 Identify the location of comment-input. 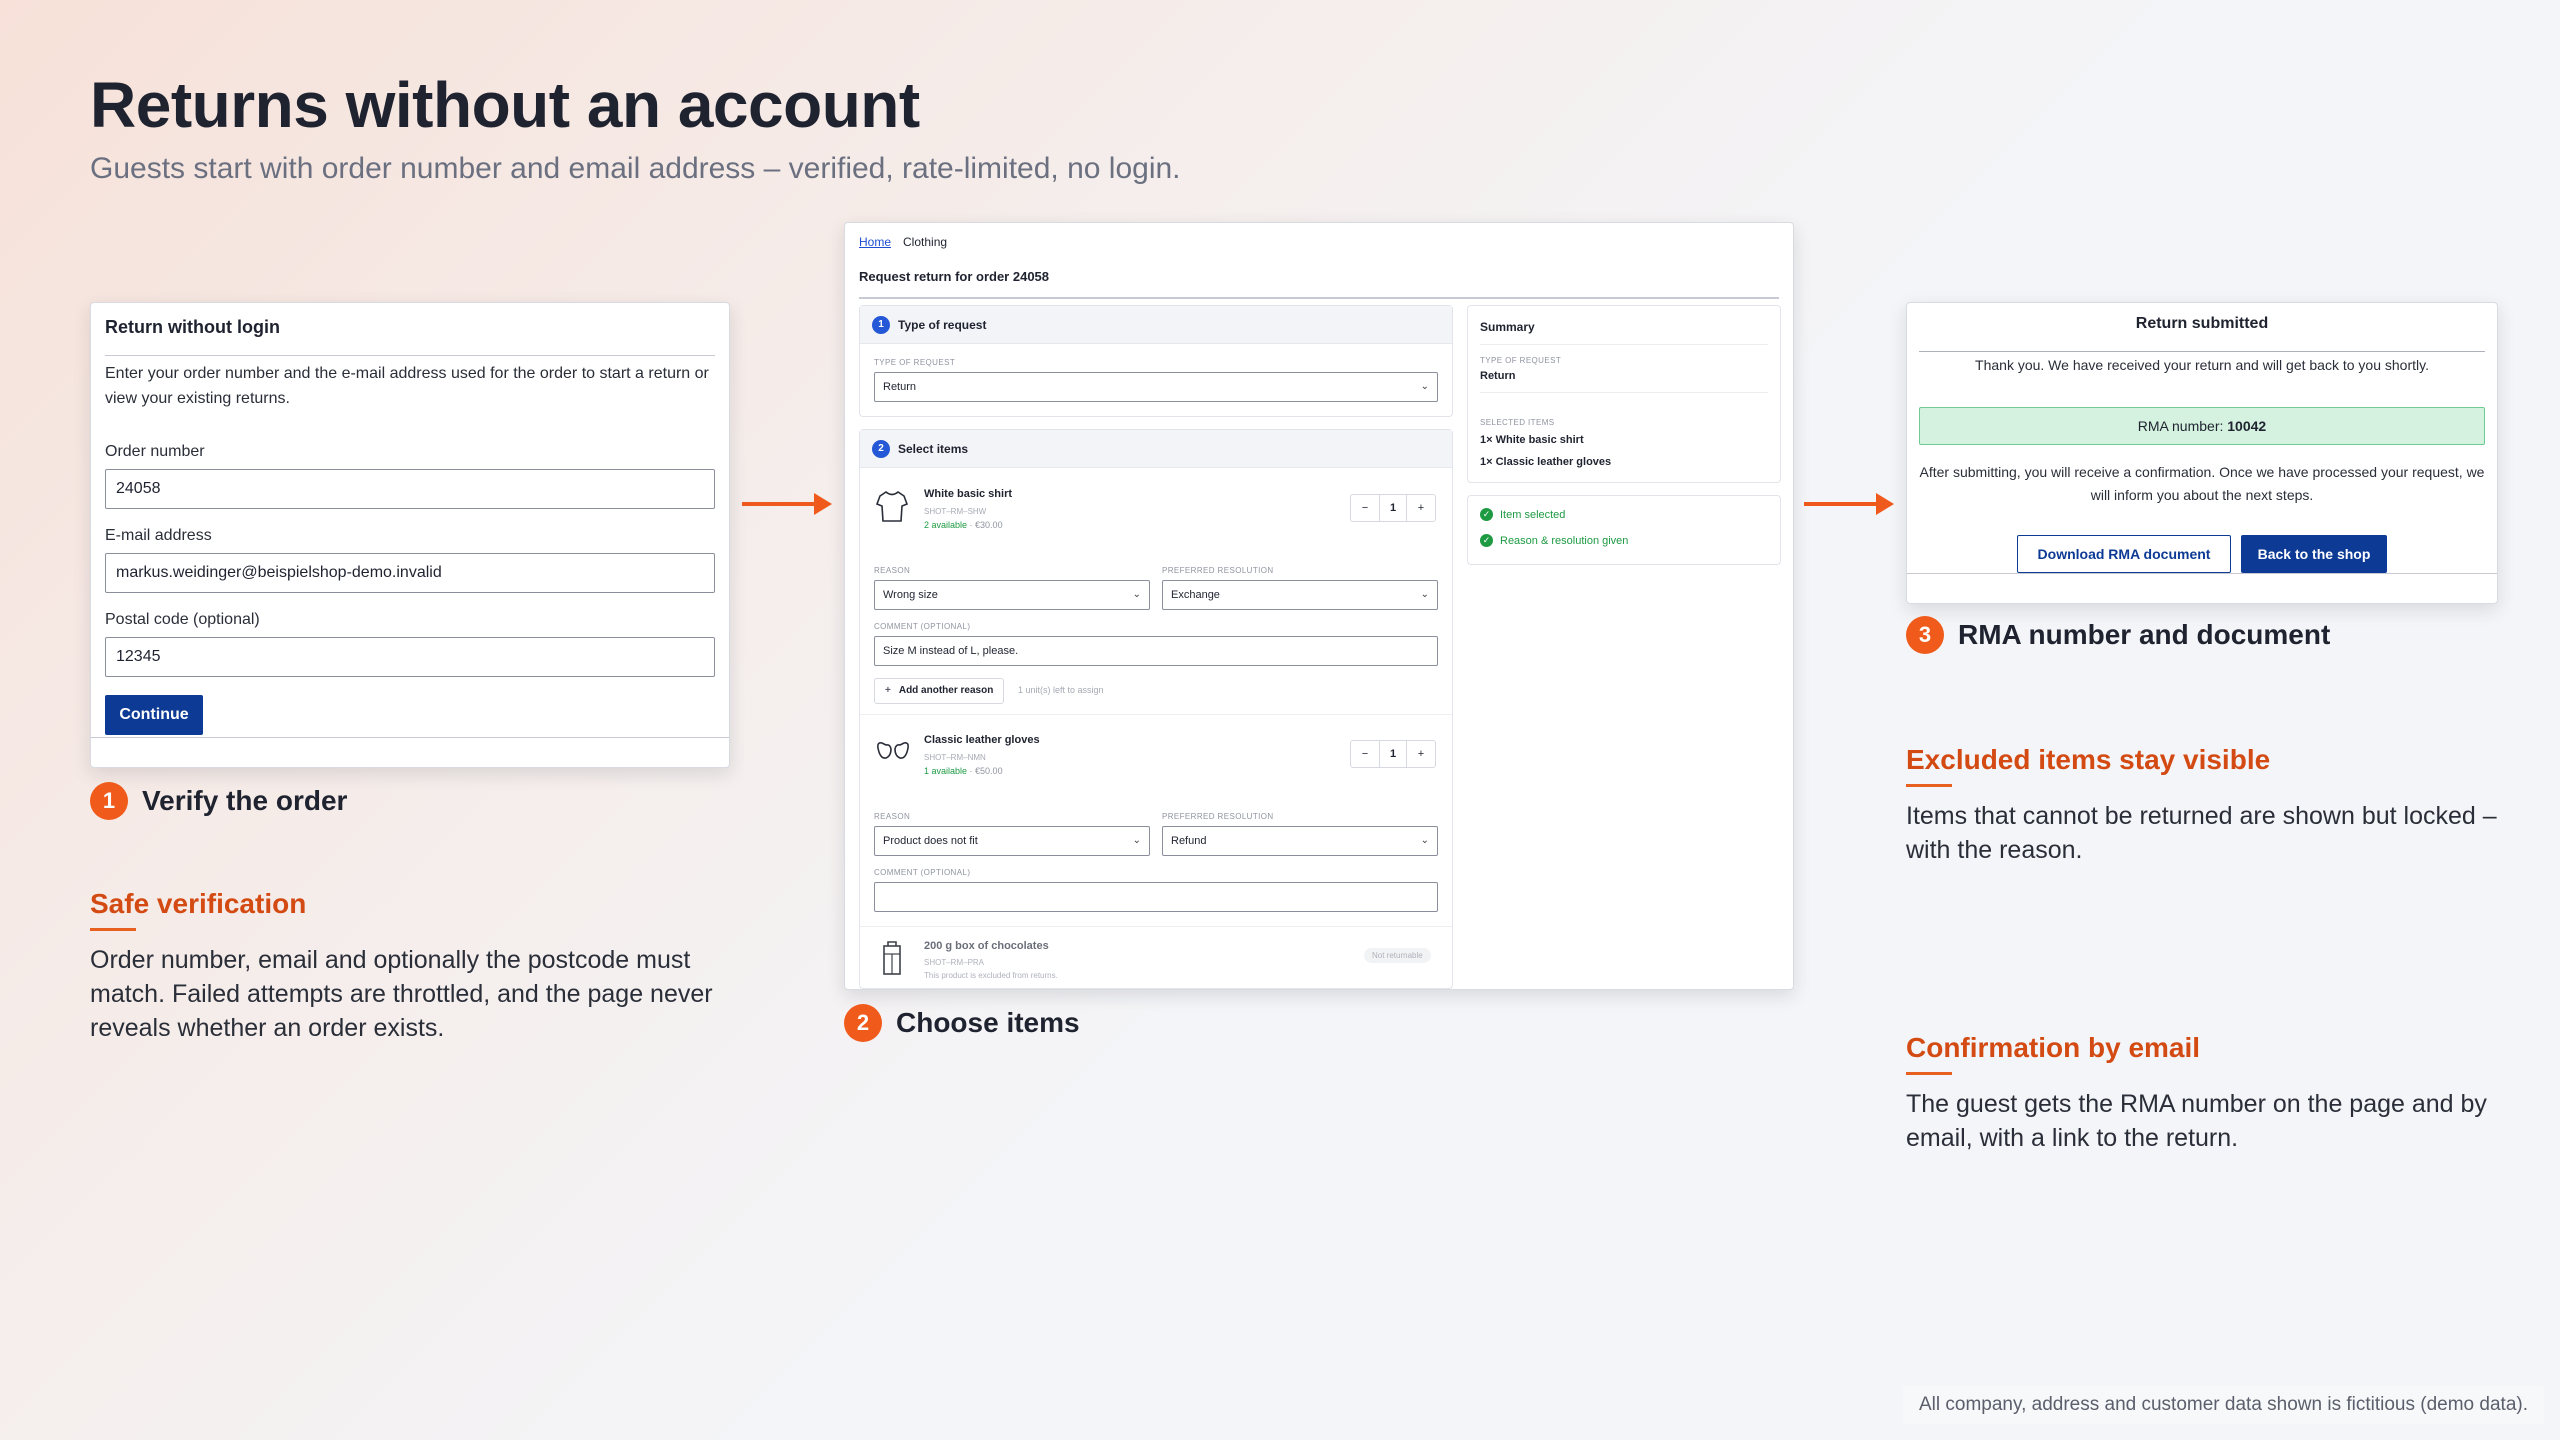
(1156, 897).